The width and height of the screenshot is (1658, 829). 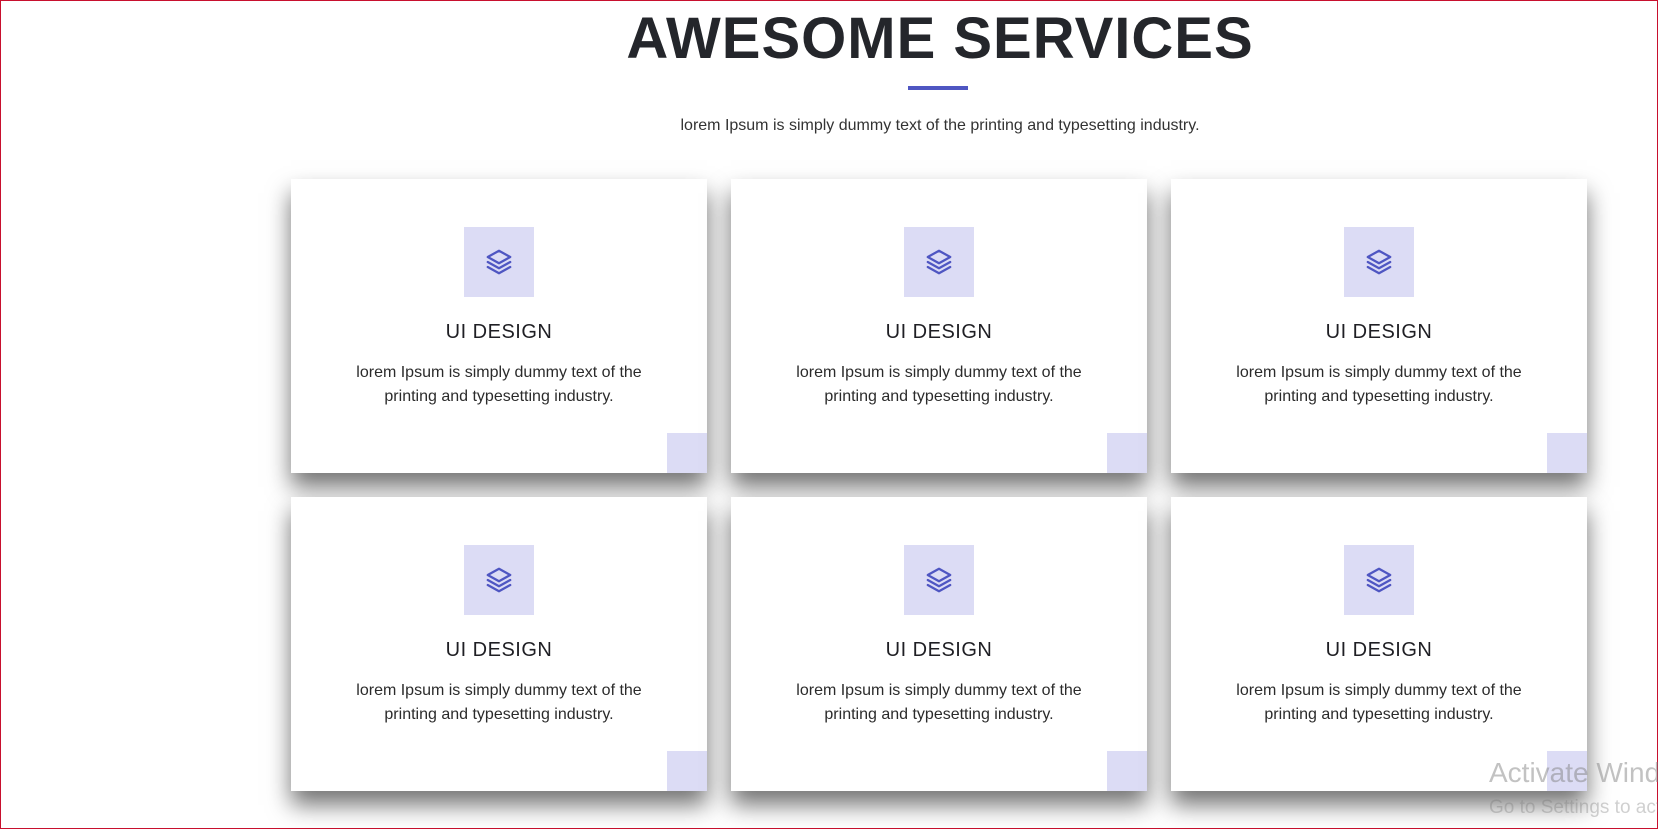 I want to click on title-divider, so click(x=938, y=88).